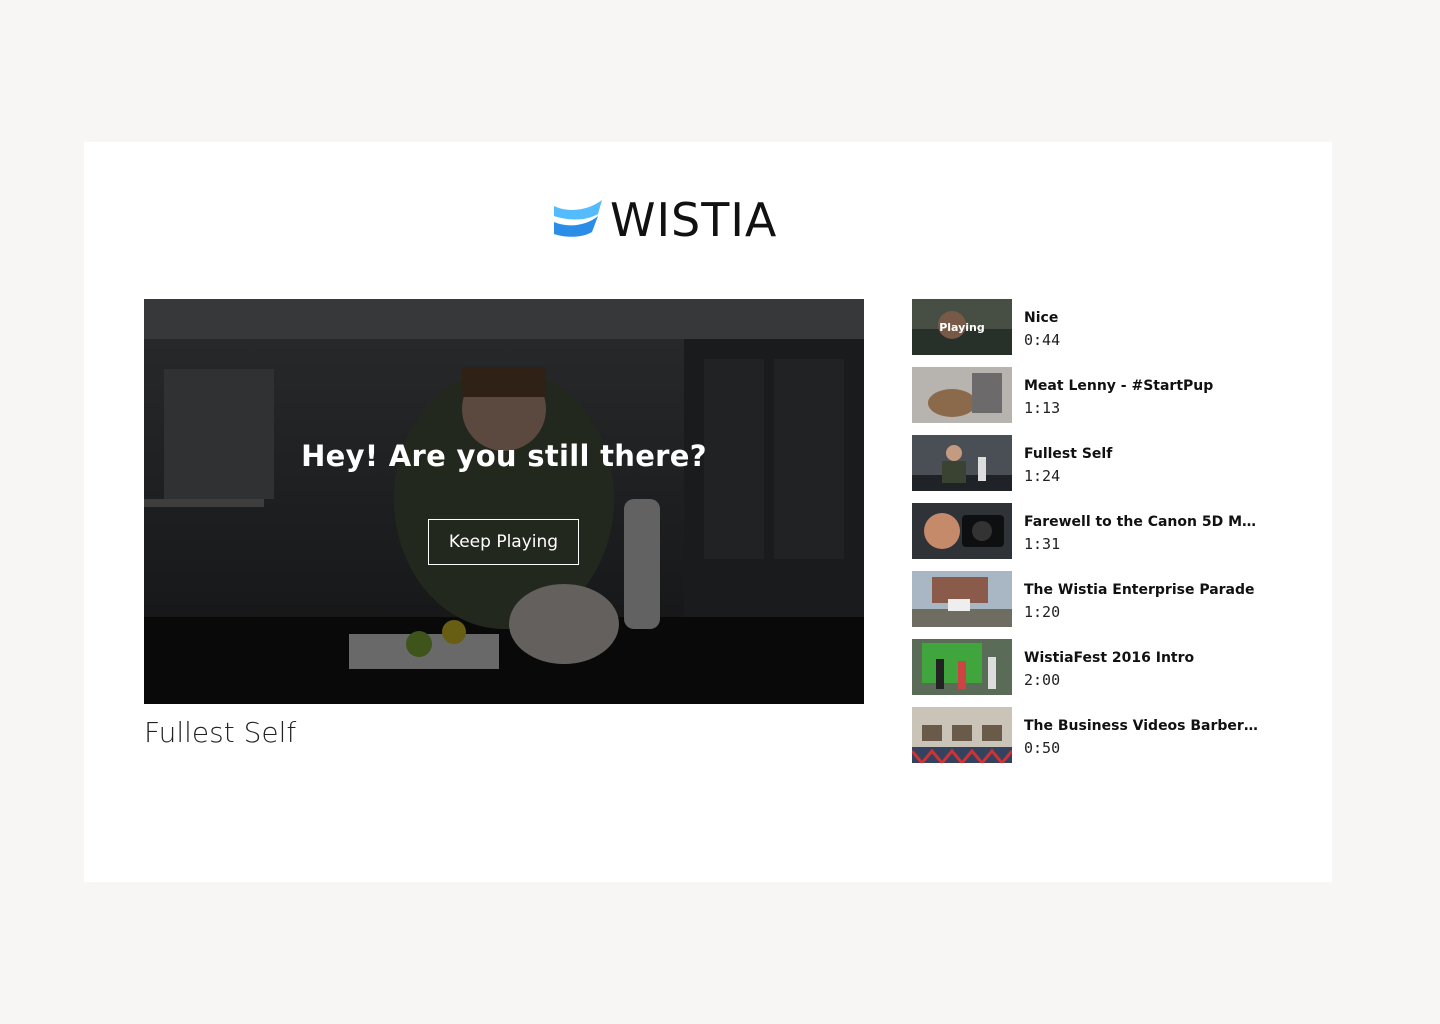 Image resolution: width=1440 pixels, height=1024 pixels. I want to click on playlist-item: WistiaFest 2016 Intro 2:00, so click(1092, 667).